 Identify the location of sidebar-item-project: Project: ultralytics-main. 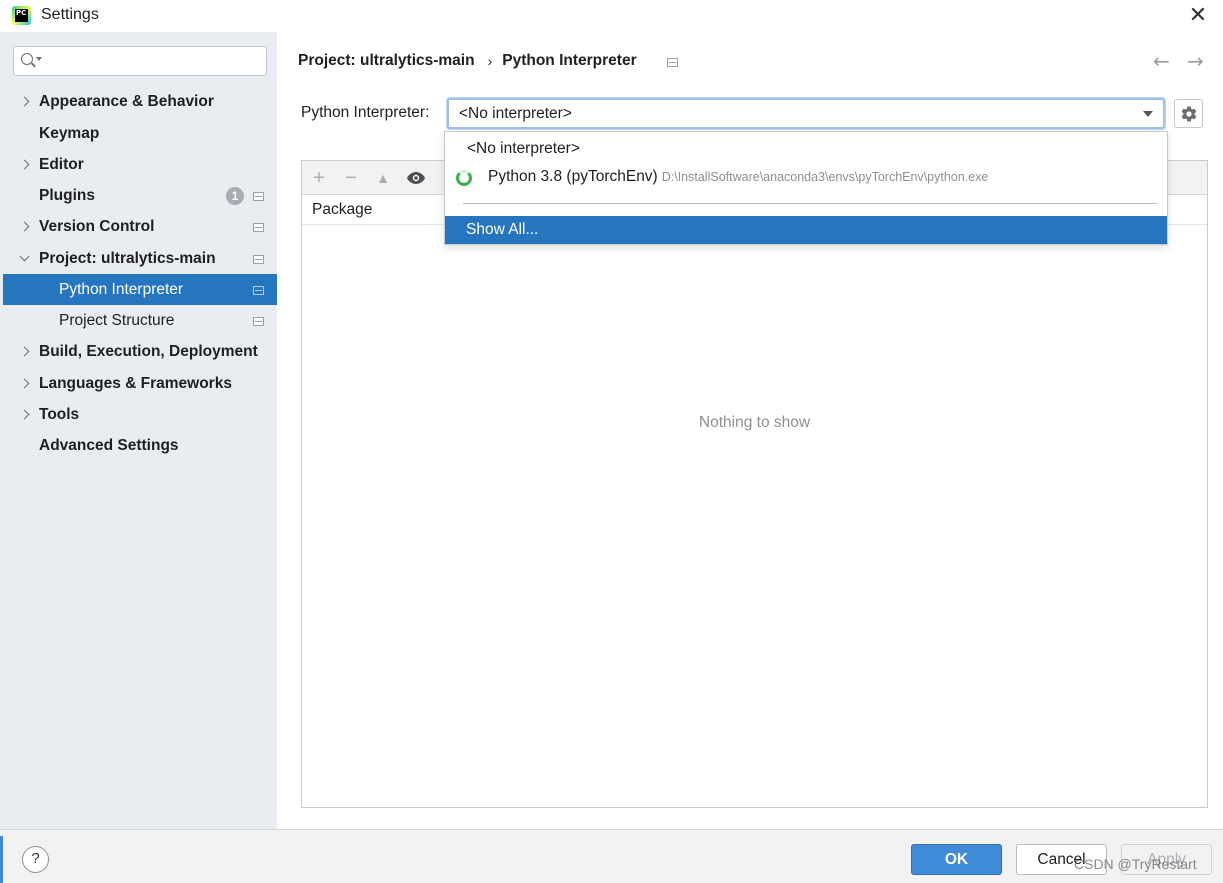
(140, 258).